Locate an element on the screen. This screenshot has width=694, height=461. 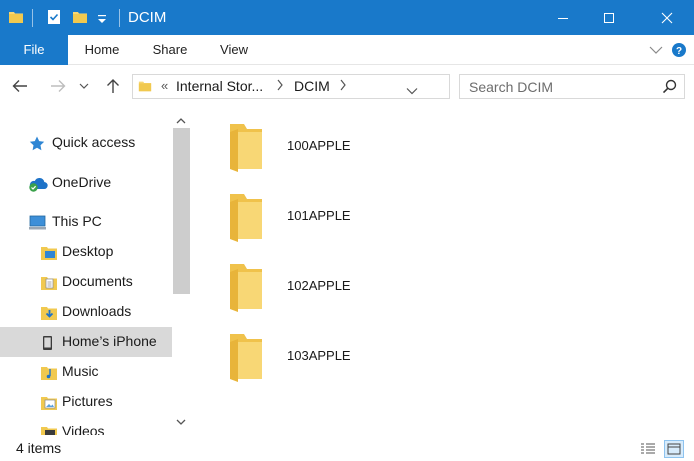
scroll-thumb is located at coordinates (181, 211).